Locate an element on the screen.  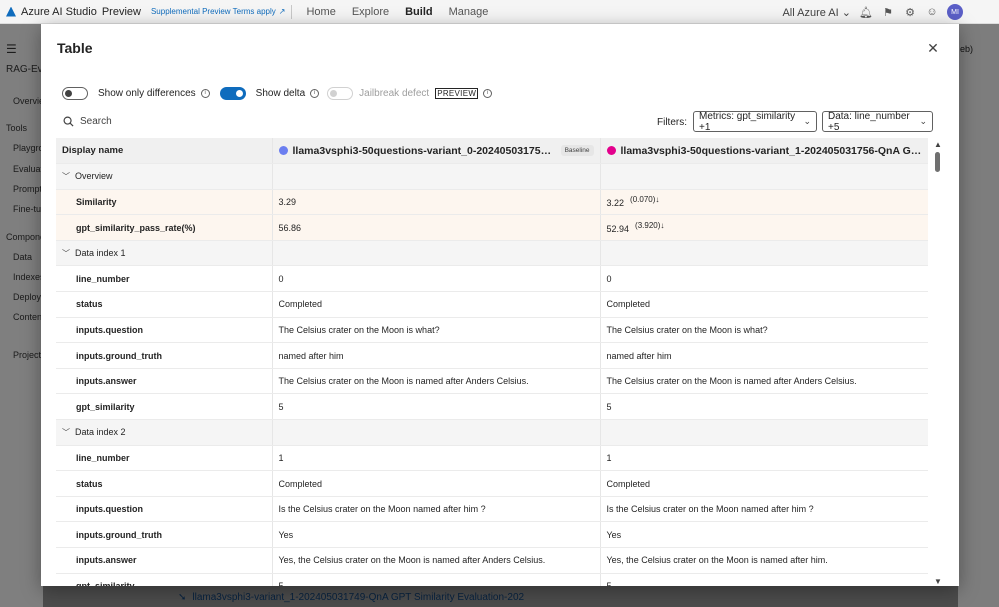
delta-value: (0.070)↓ is located at coordinates (645, 200).